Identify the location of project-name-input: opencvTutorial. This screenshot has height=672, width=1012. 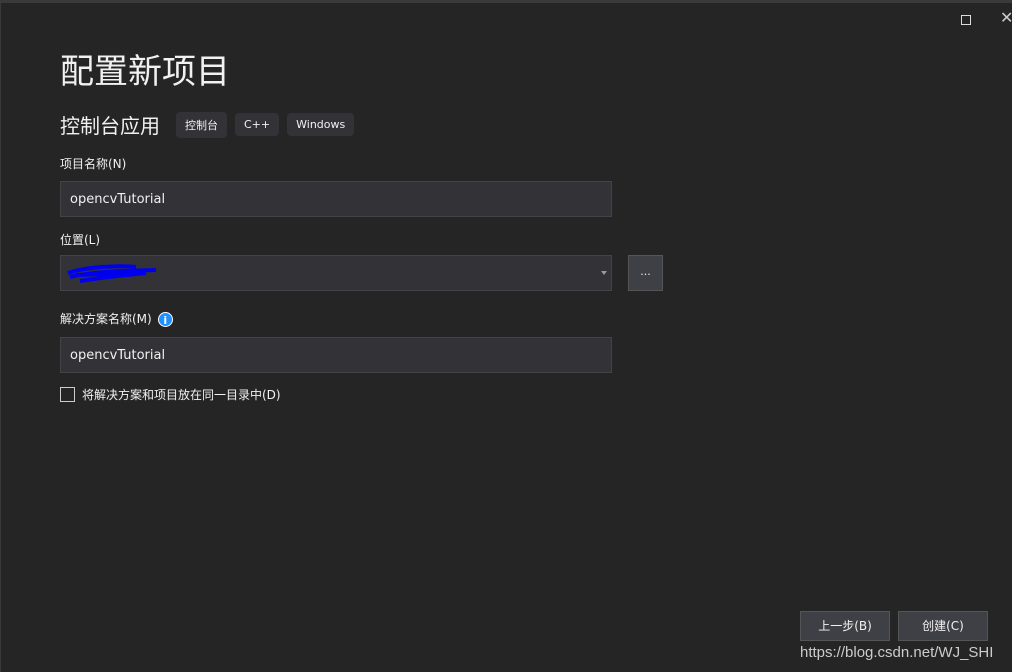
(336, 199).